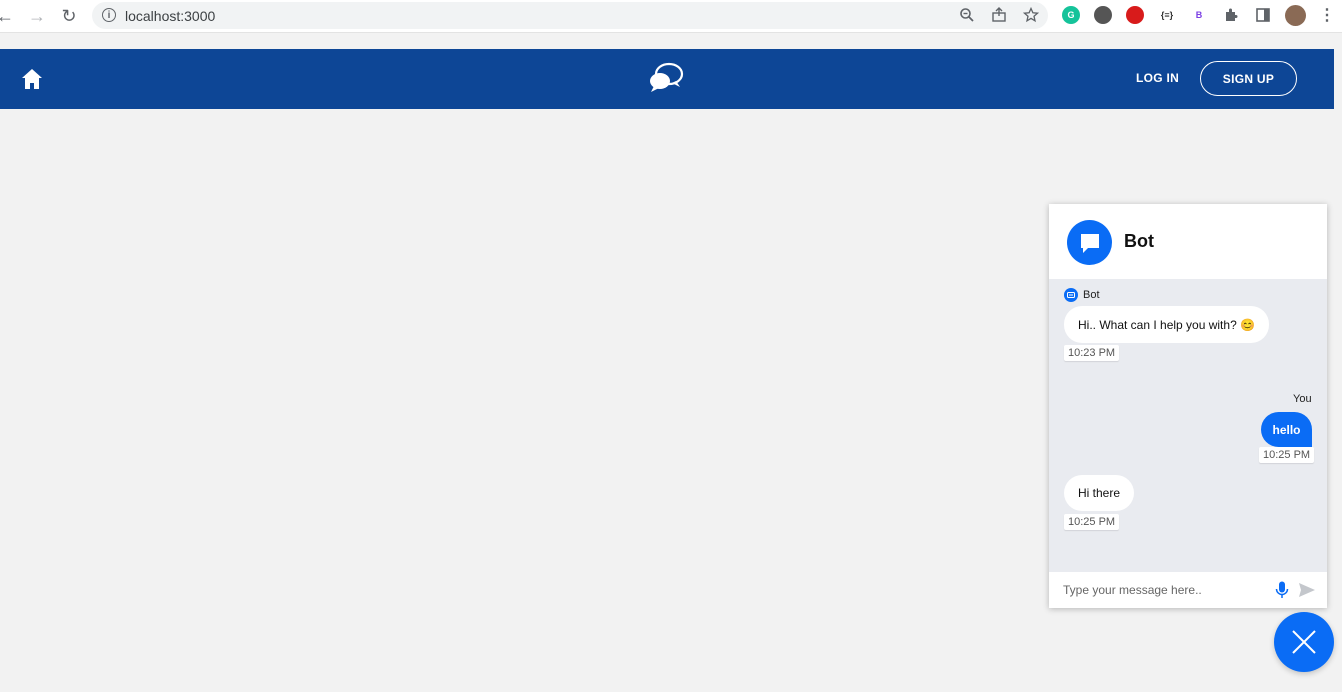 This screenshot has height=692, width=1342. Describe the element at coordinates (1199, 15) in the screenshot. I see `bootstrap-extension-icon: B` at that location.